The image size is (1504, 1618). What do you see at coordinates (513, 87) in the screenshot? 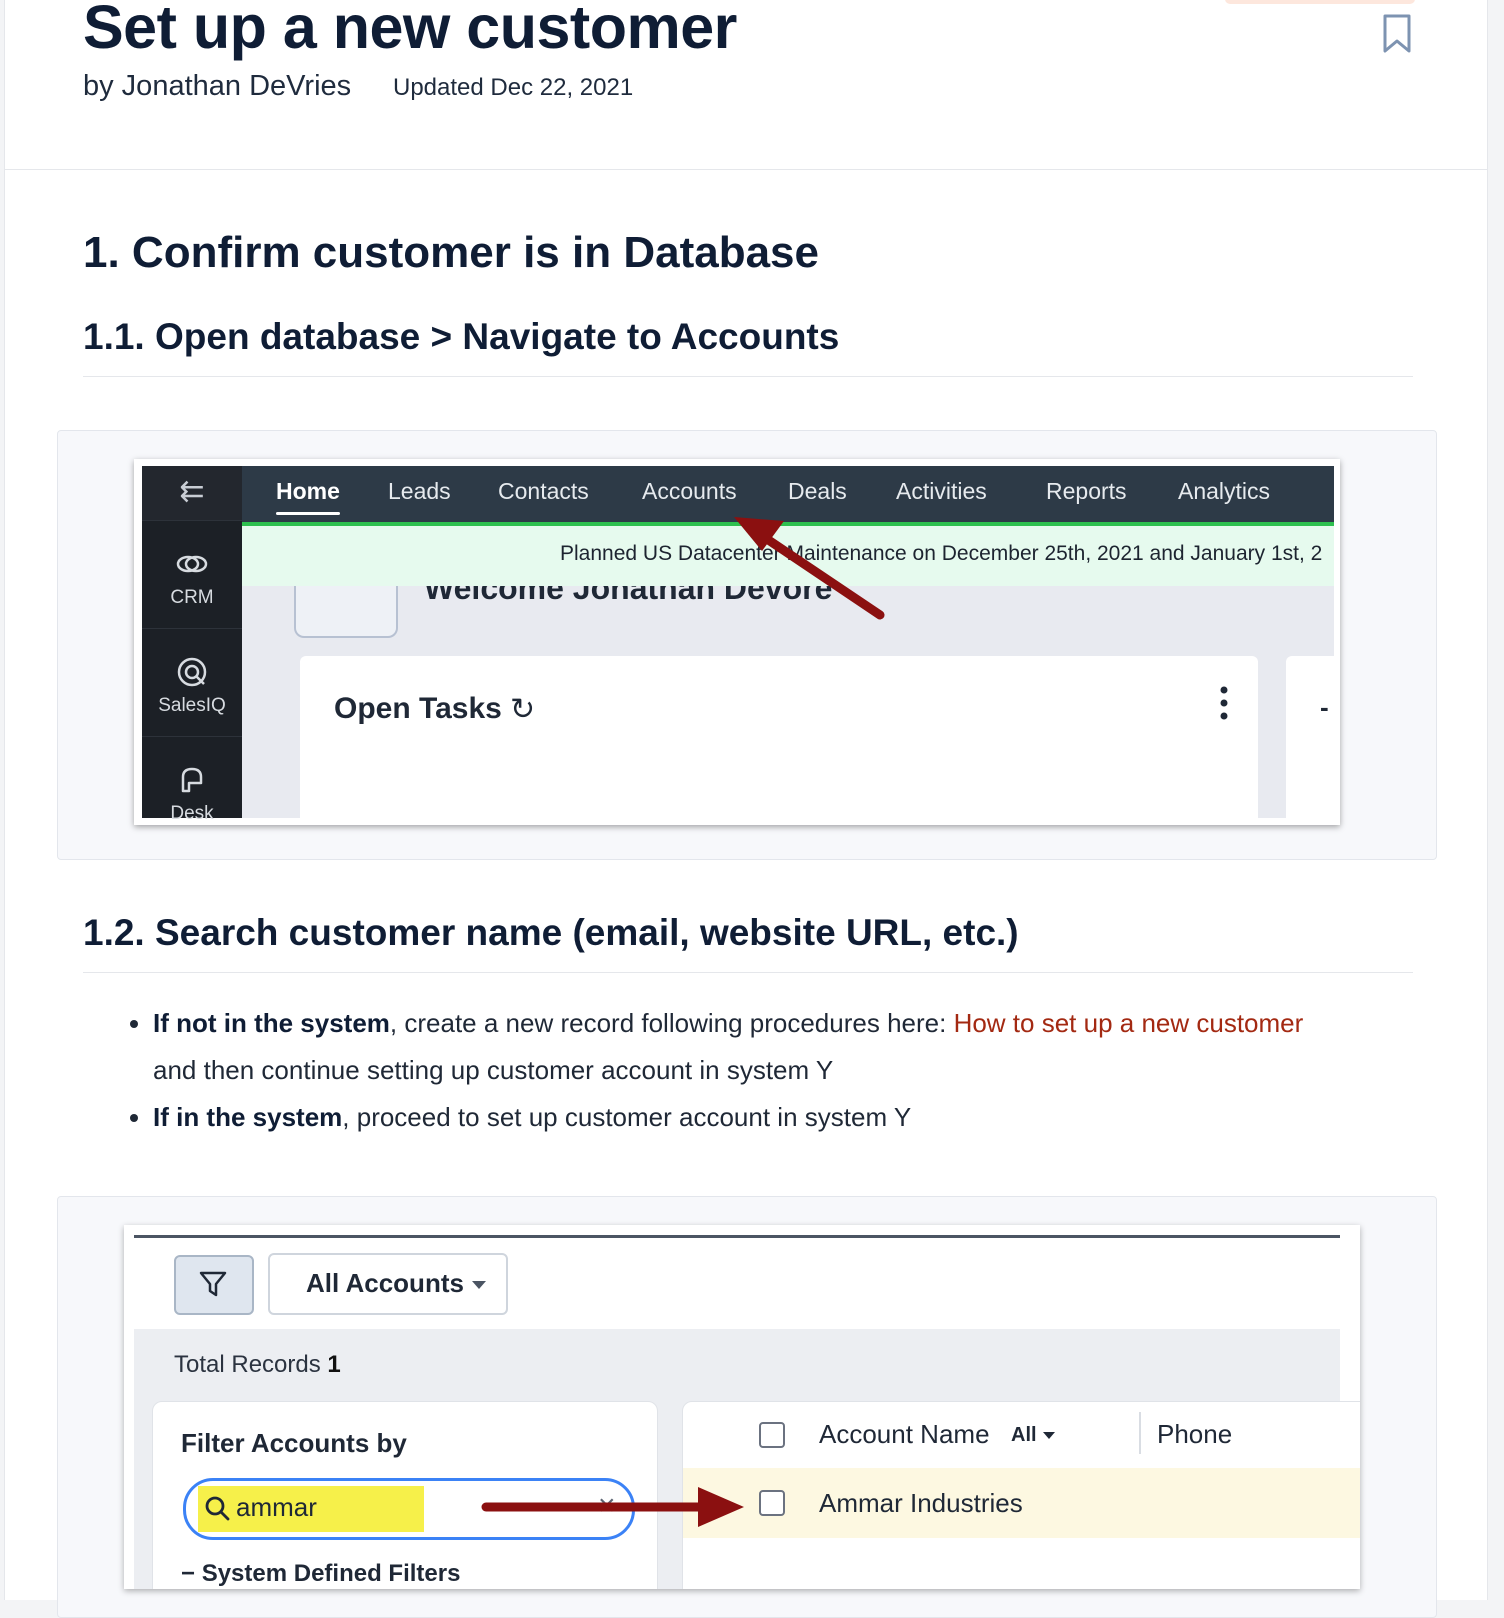
I see `article-updated-date: Updated Dec 22, 2021` at bounding box center [513, 87].